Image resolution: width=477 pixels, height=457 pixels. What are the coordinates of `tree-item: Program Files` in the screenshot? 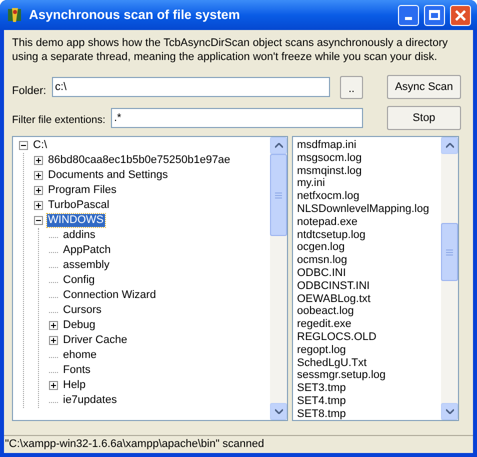 It's located at (82, 190).